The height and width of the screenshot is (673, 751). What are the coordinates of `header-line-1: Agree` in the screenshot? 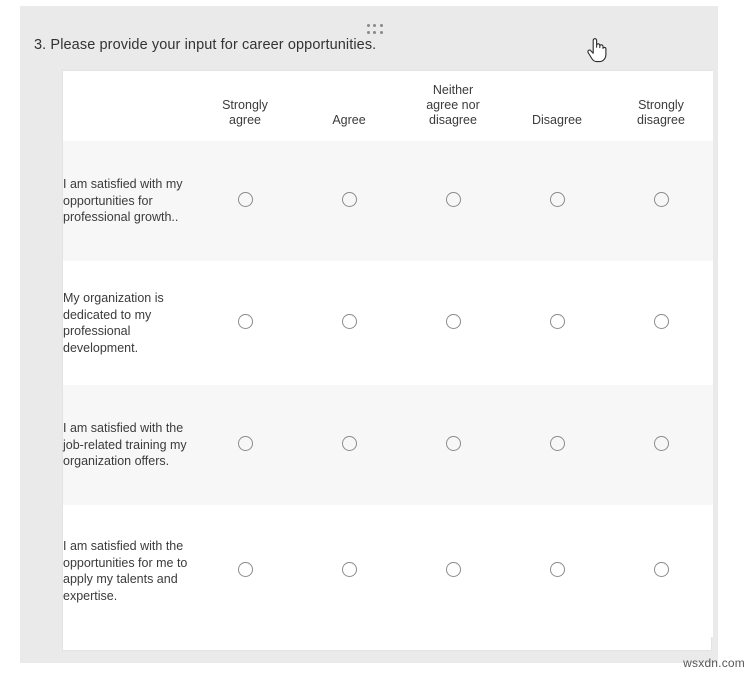 It's located at (349, 120).